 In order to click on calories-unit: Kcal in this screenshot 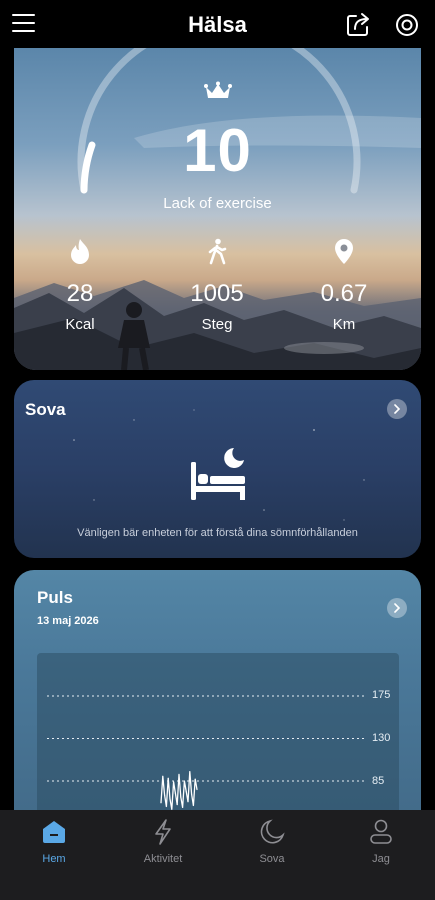, I will do `click(80, 324)`.